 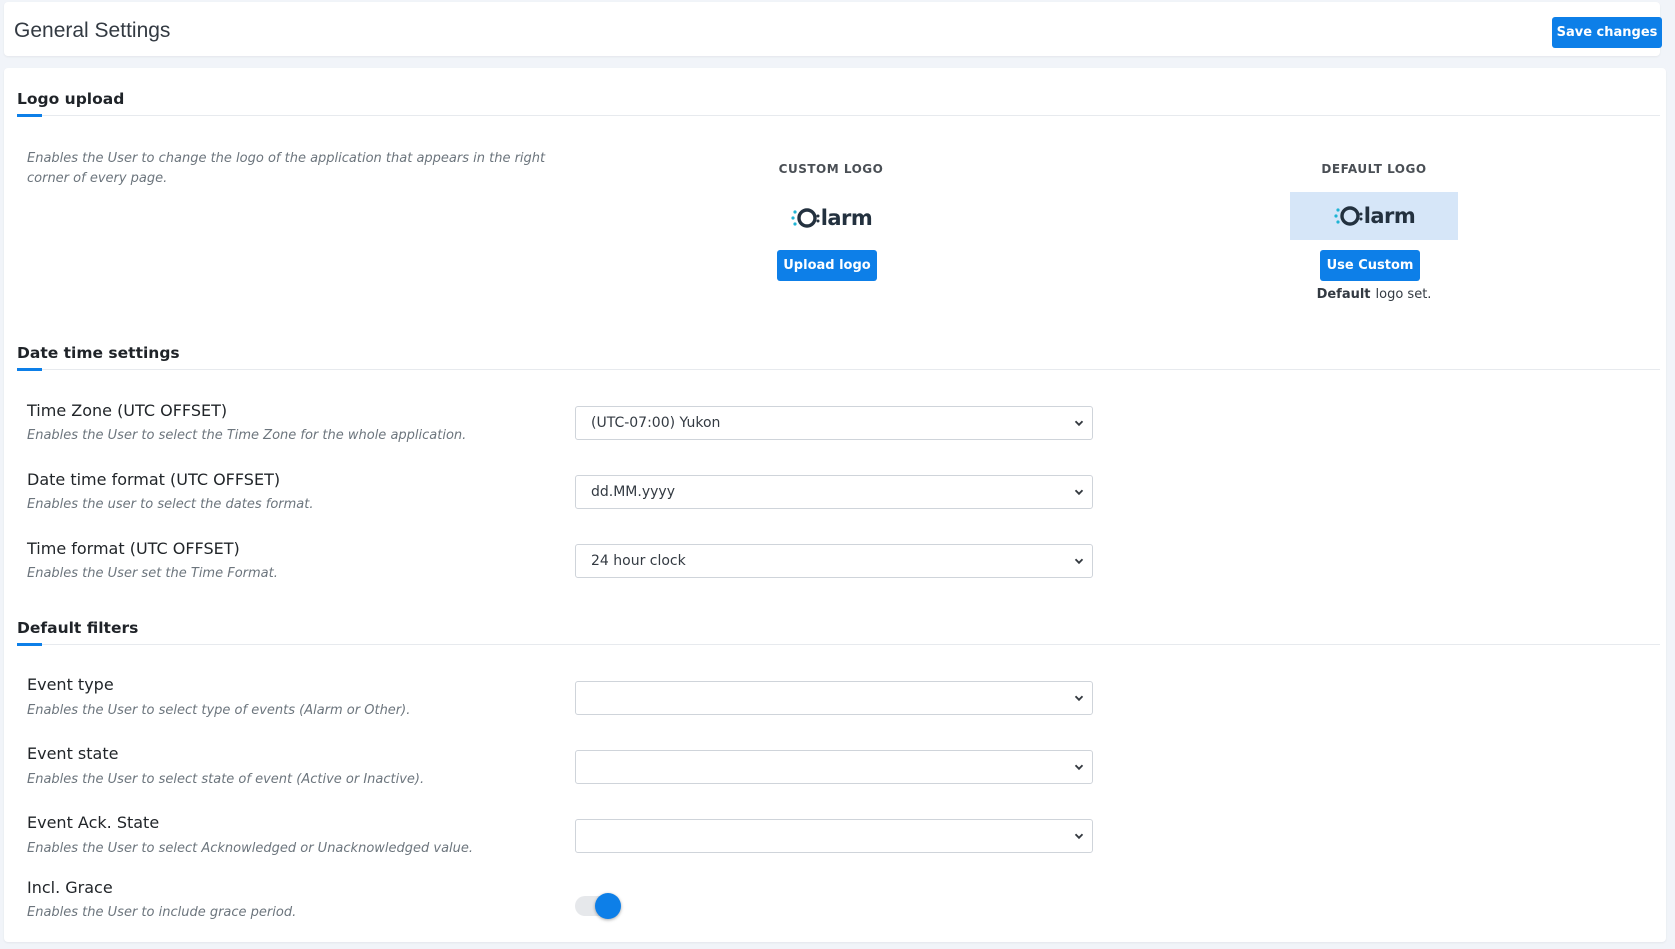 What do you see at coordinates (71, 99) in the screenshot?
I see `logo-section-title: Logo upload` at bounding box center [71, 99].